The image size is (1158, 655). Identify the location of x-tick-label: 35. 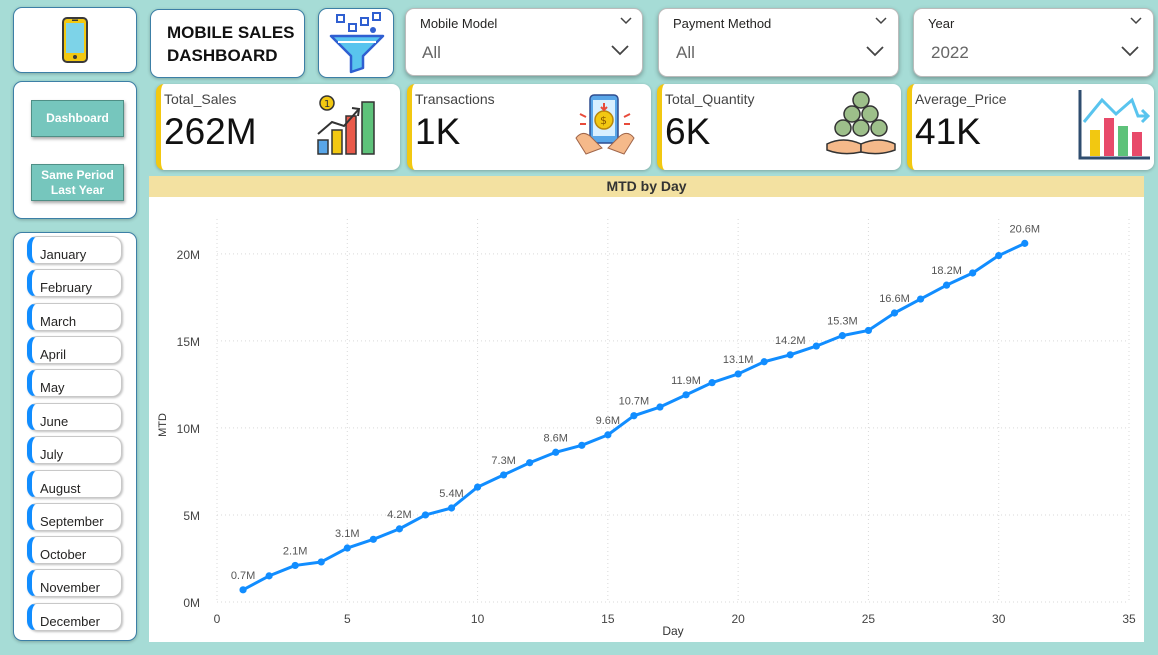
(1129, 619).